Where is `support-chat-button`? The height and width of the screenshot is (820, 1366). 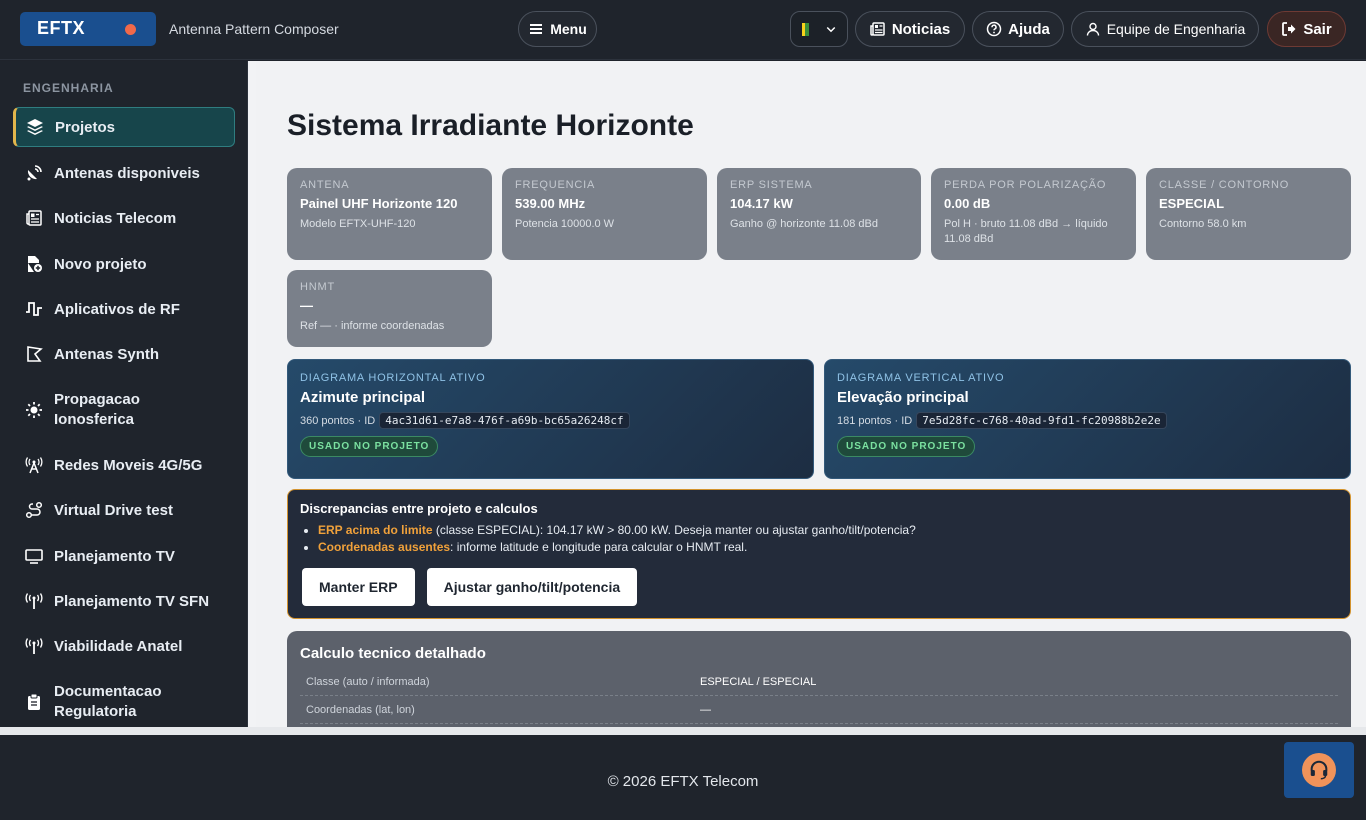
support-chat-button is located at coordinates (1319, 770).